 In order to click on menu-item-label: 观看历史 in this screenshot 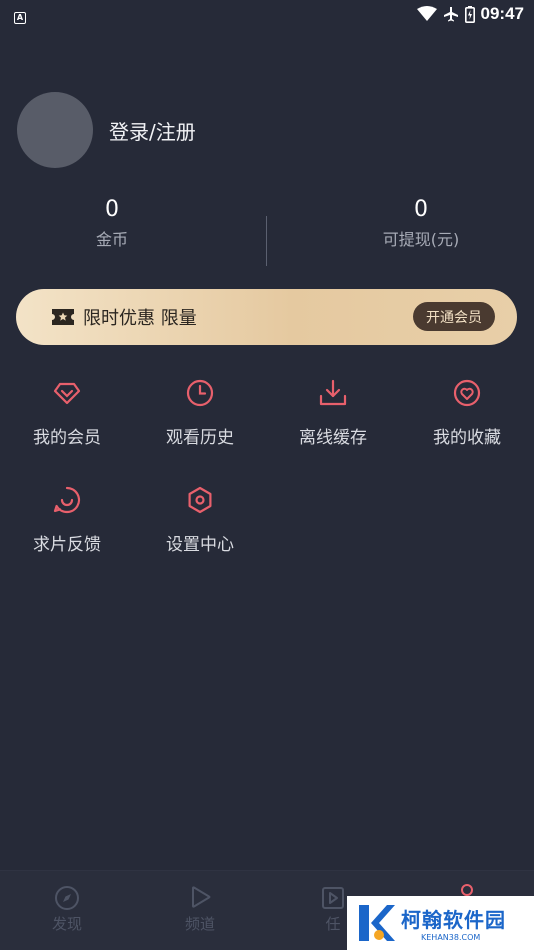, I will do `click(200, 438)`.